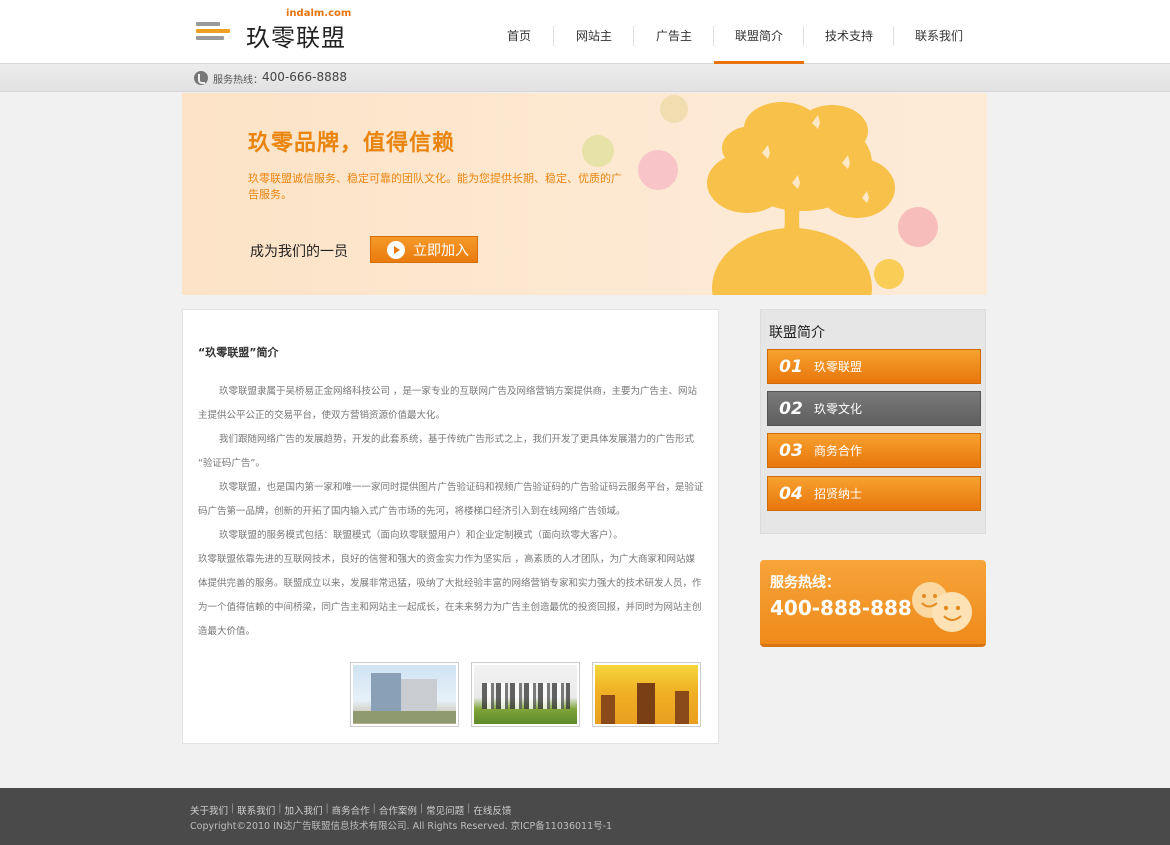 Image resolution: width=1170 pixels, height=845 pixels. Describe the element at coordinates (838, 367) in the screenshot. I see `sidebar-item-label: 玖零联盟` at that location.